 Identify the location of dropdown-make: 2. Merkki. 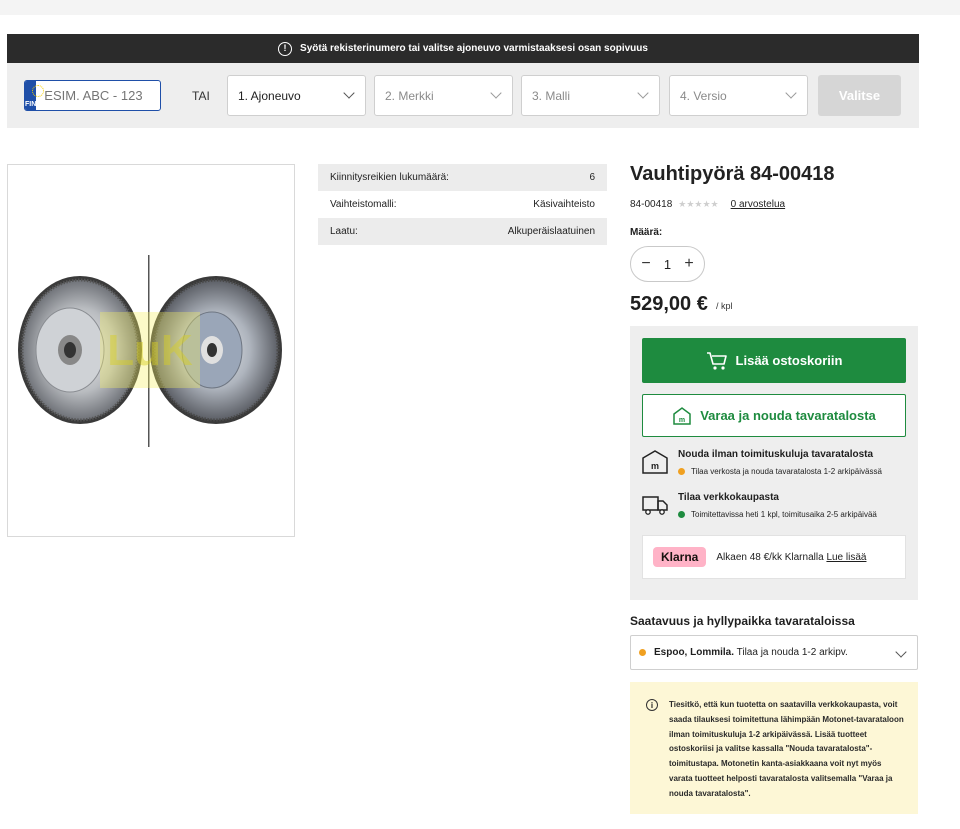
(443, 95).